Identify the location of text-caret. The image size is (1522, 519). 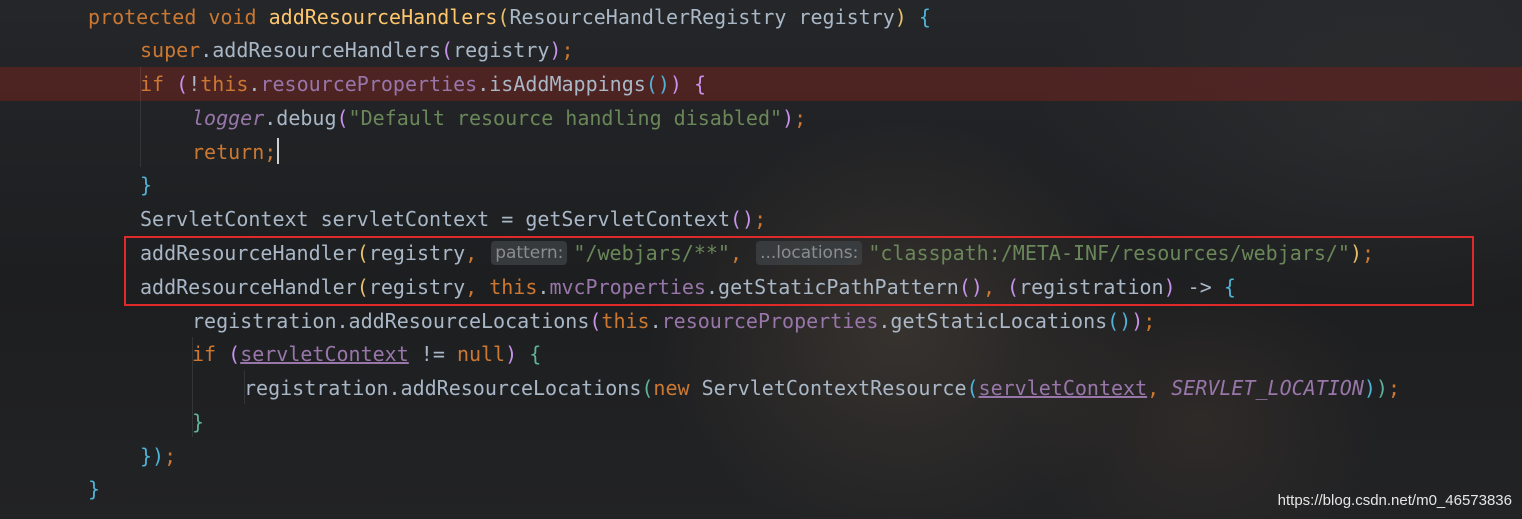
(278, 151).